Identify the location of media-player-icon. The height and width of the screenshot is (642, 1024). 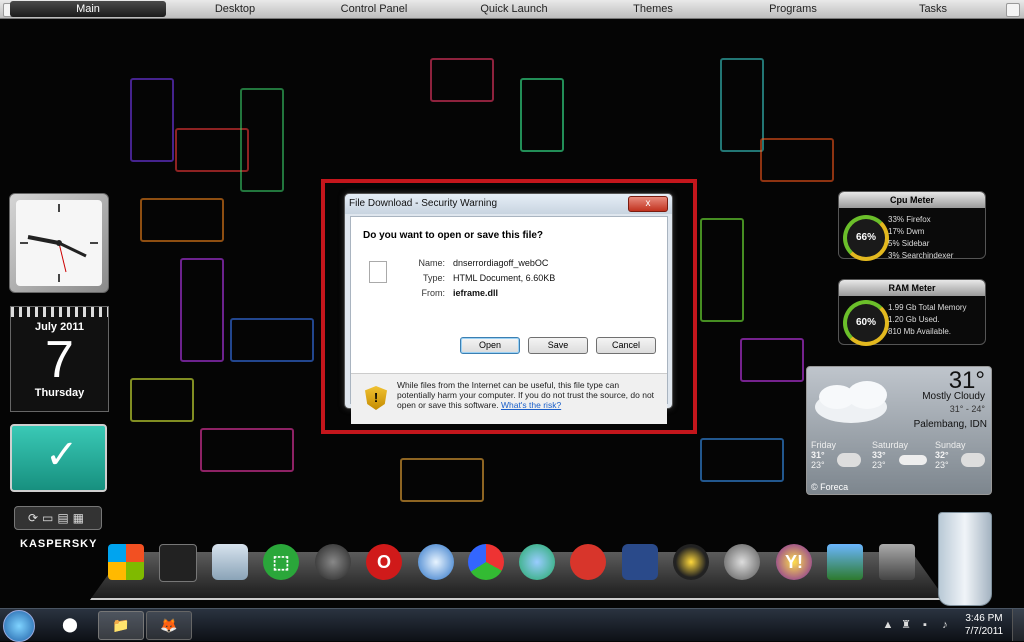
(691, 562).